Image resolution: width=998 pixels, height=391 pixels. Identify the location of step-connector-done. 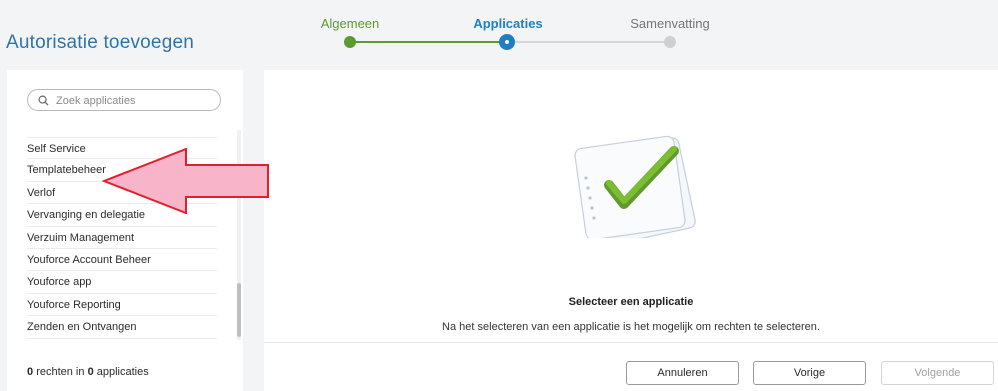
(429, 42).